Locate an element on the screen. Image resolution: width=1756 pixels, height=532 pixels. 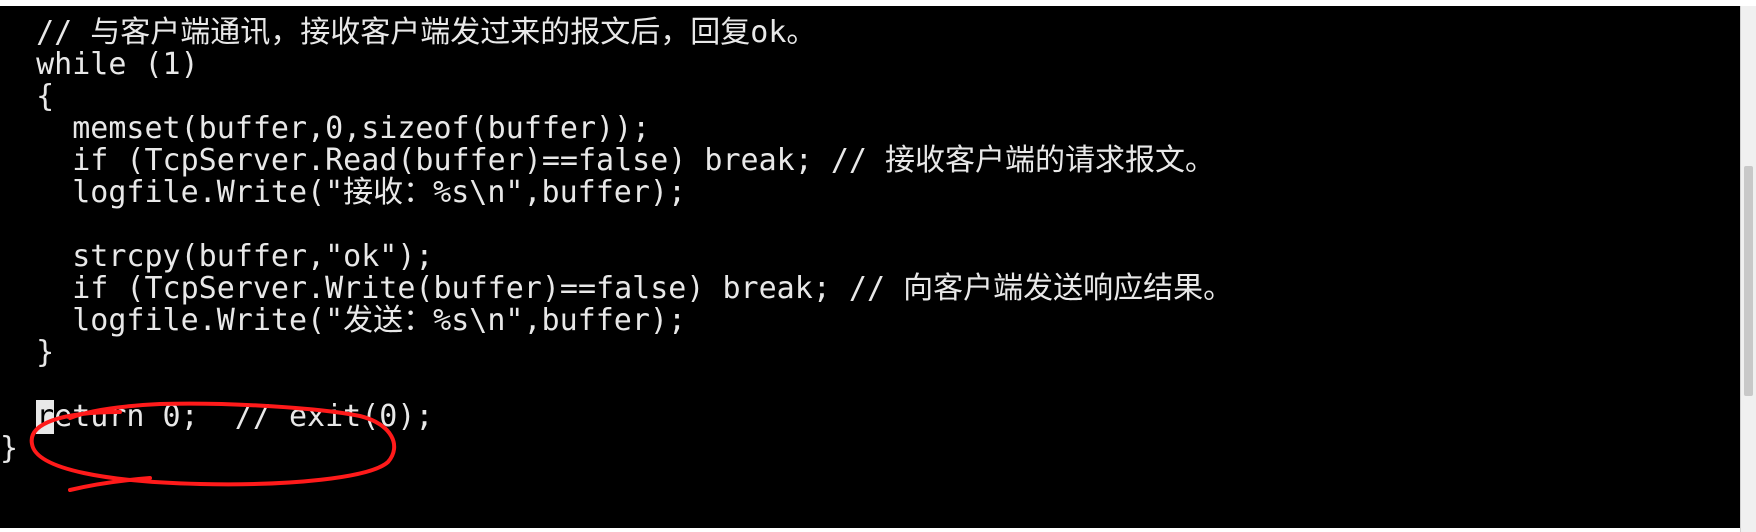
scrollbar-thumb is located at coordinates (1748, 281).